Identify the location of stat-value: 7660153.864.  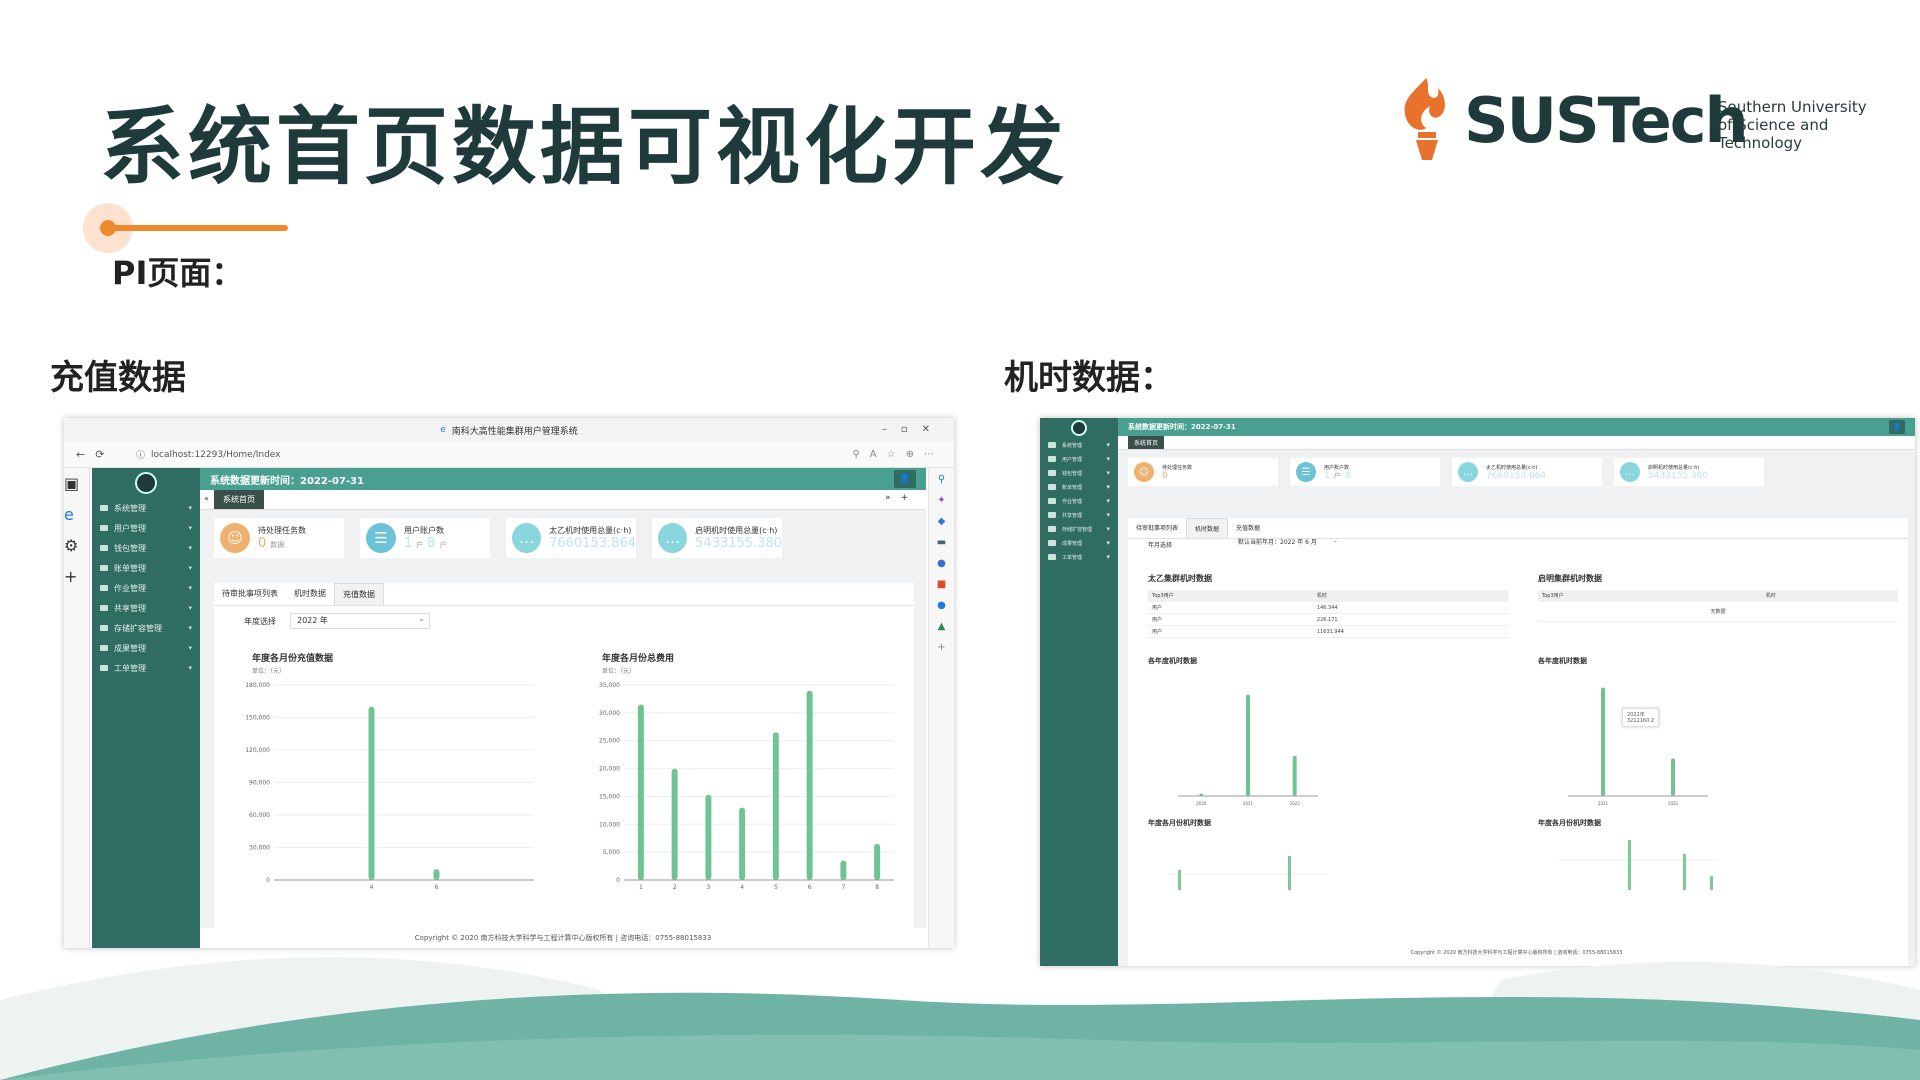
(592, 543).